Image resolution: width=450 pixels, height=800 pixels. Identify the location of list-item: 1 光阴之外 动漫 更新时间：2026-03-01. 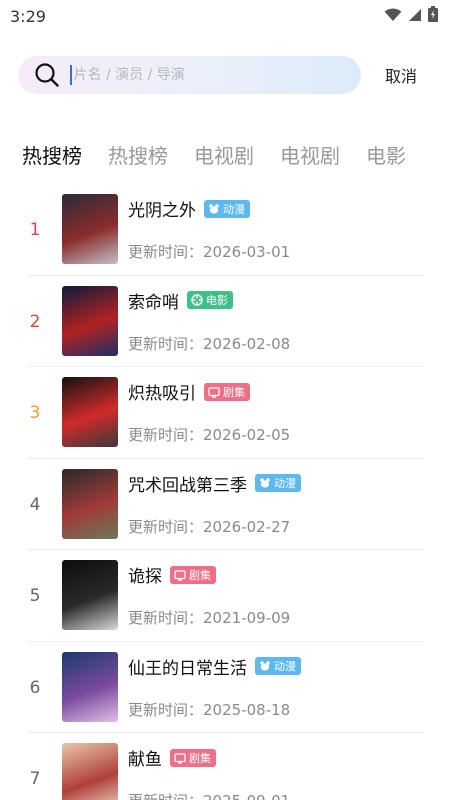
(226, 230).